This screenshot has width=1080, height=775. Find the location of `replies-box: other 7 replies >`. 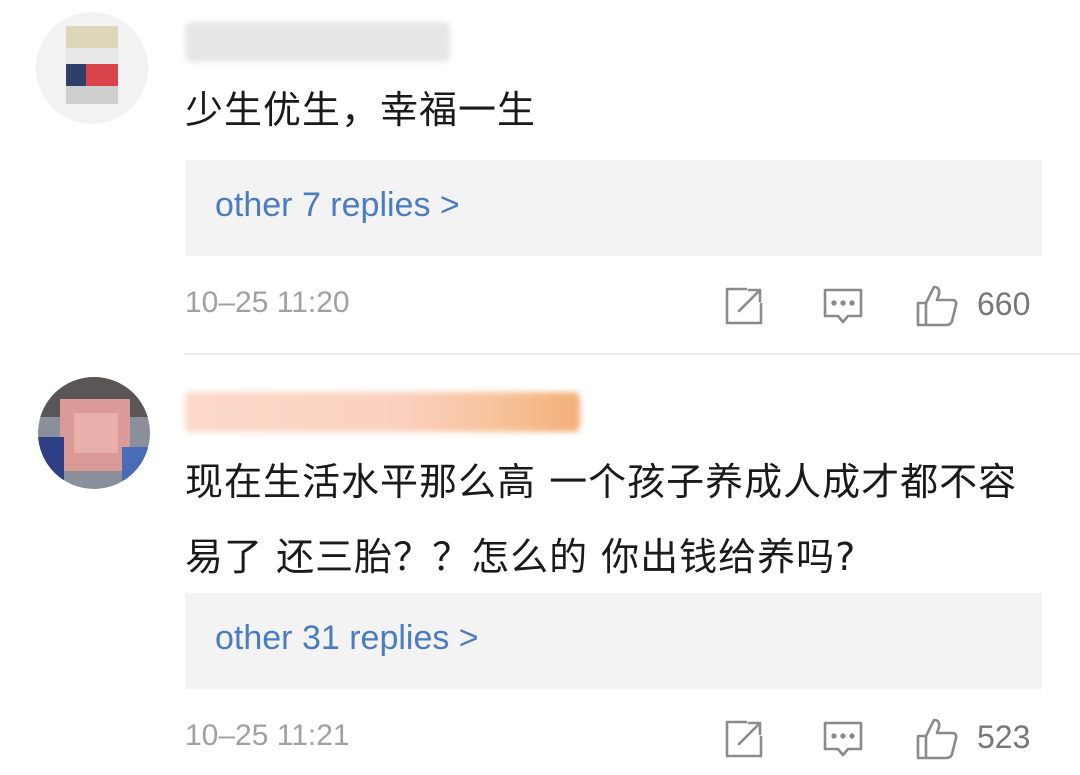

replies-box: other 7 replies > is located at coordinates (613, 208).